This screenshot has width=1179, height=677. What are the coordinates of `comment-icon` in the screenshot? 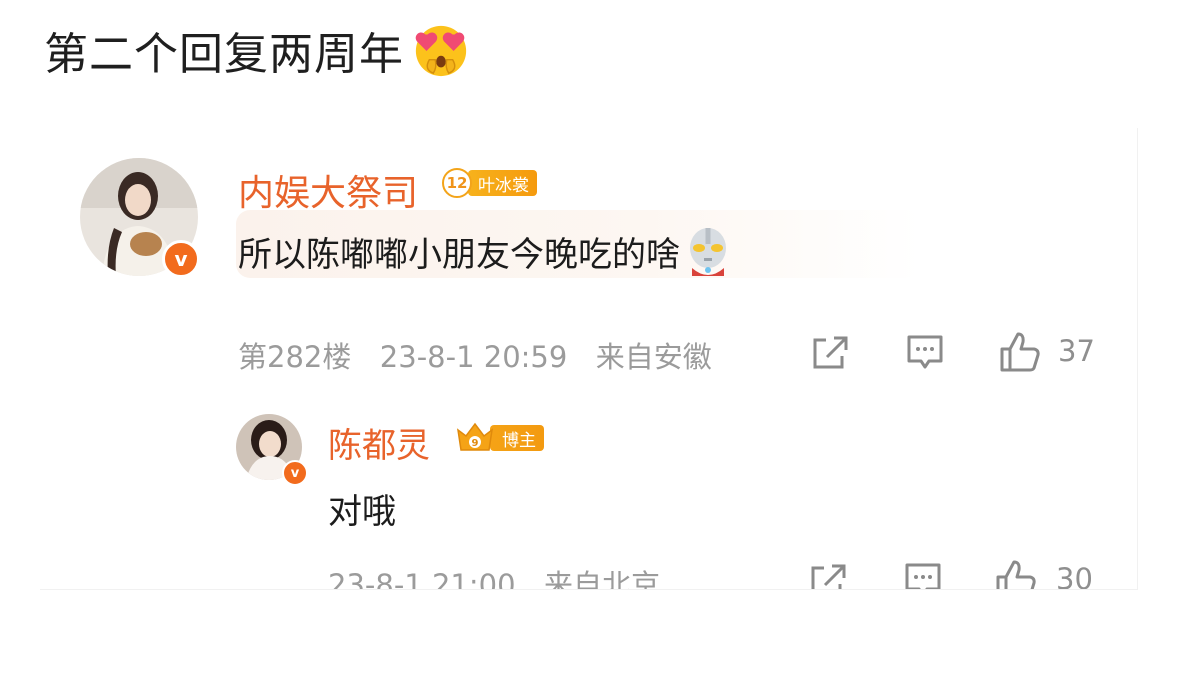 It's located at (925, 354).